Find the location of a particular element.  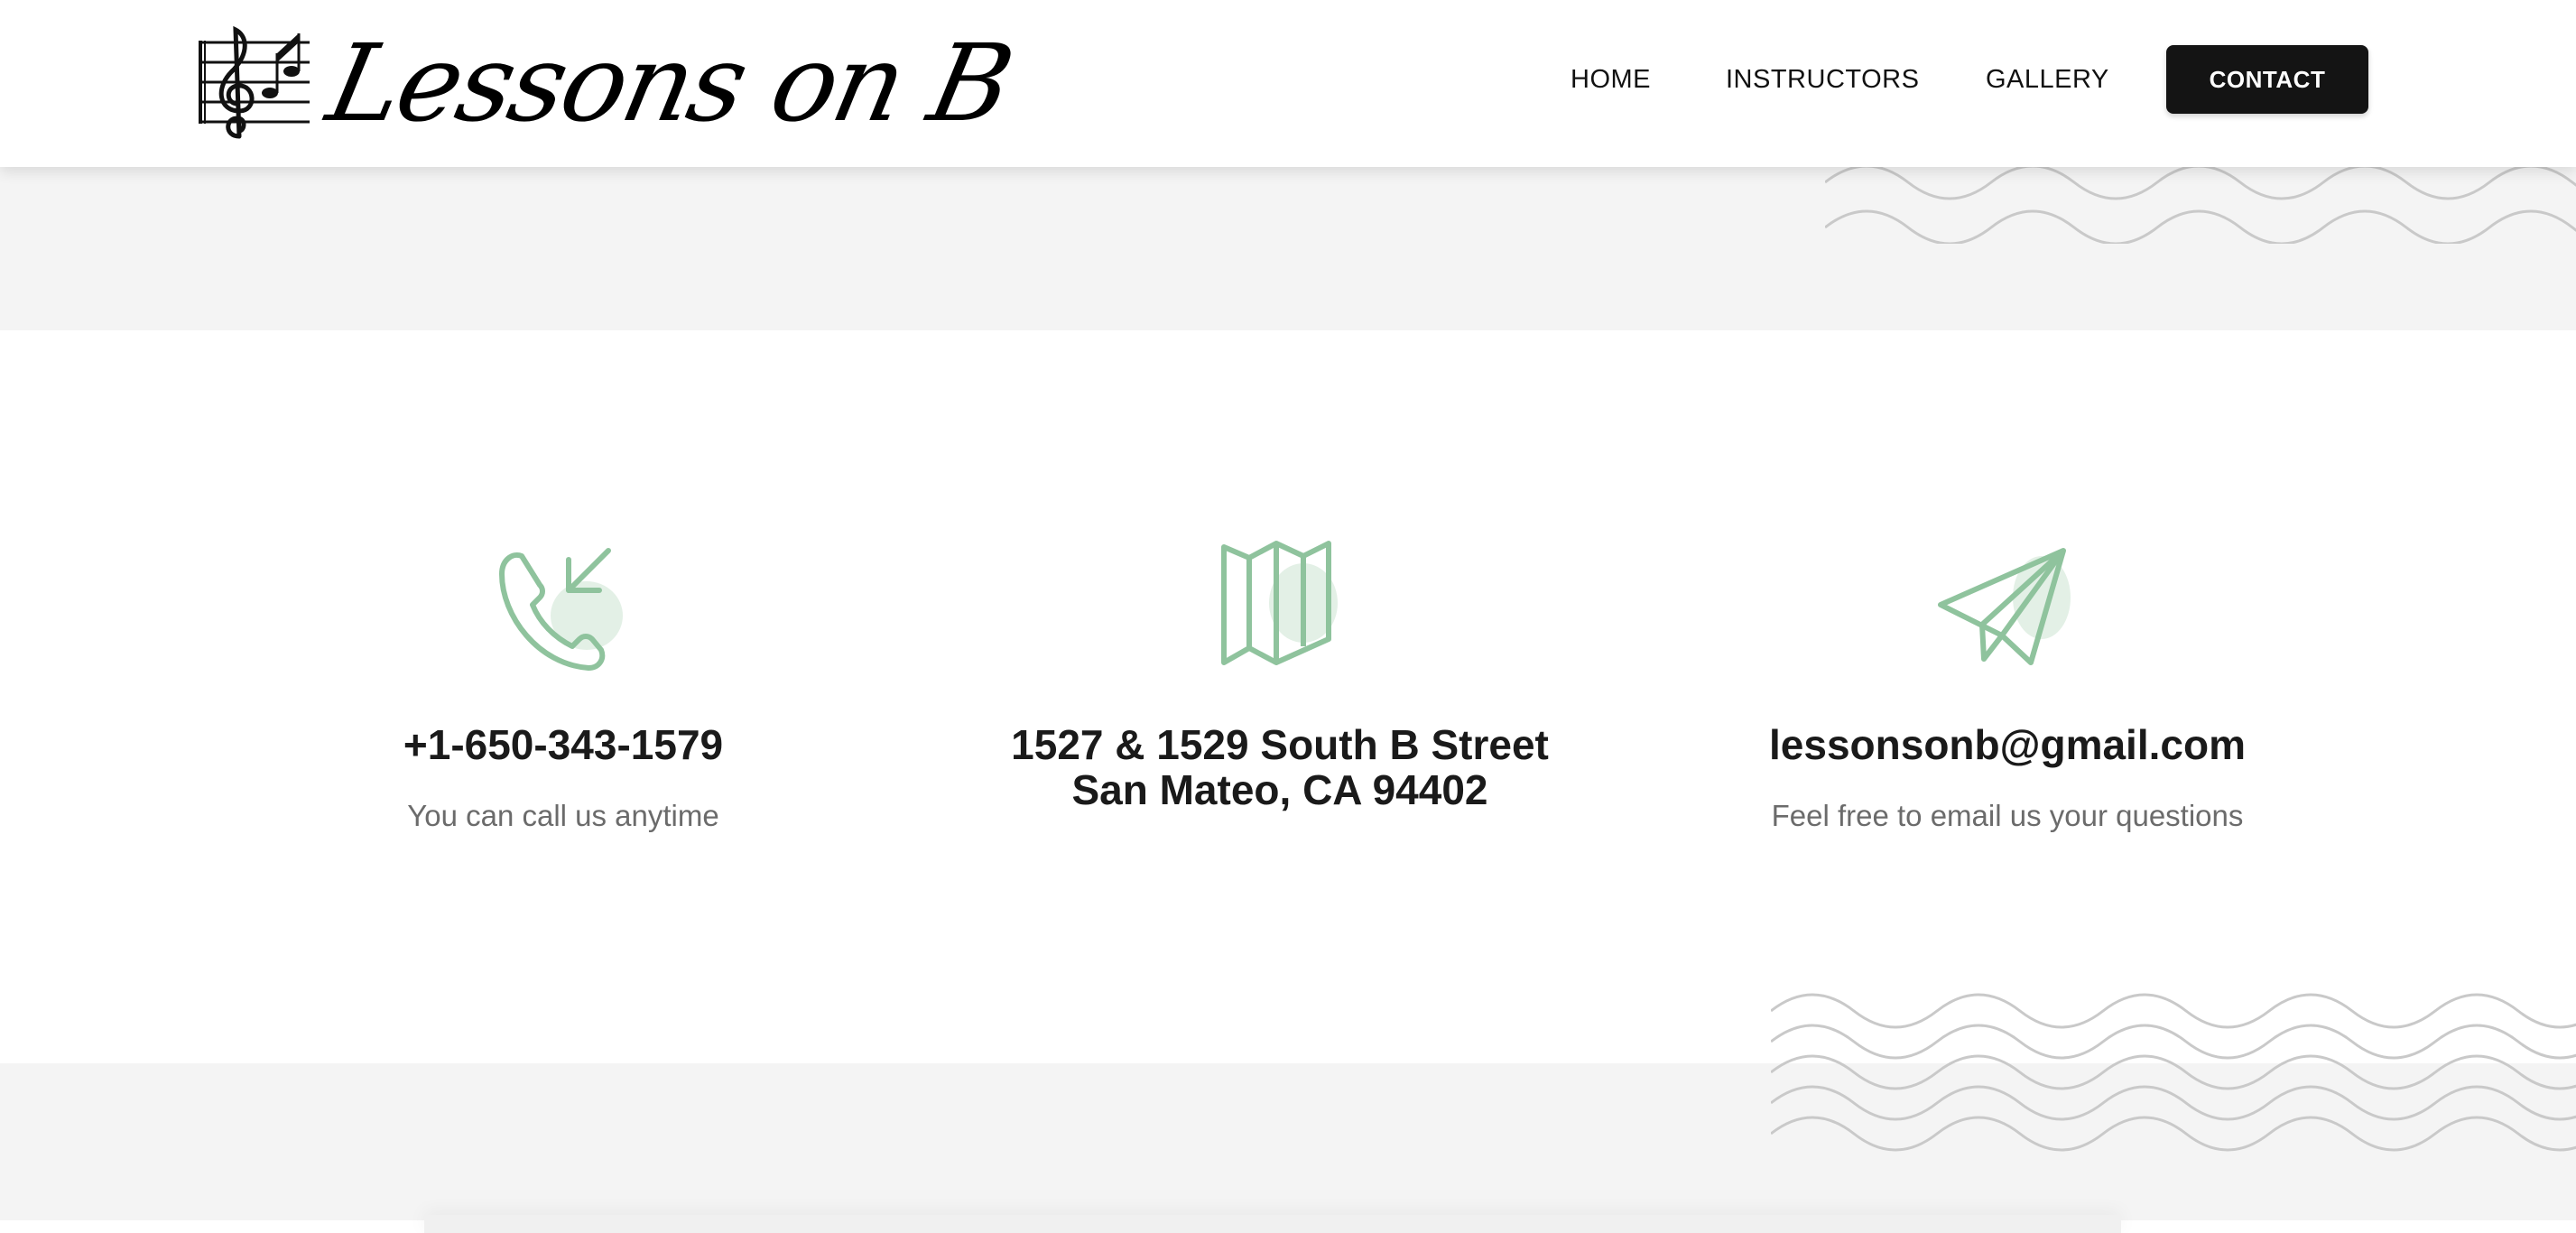

address-line-1: 1527 & 1529 South B Street is located at coordinates (1280, 744).